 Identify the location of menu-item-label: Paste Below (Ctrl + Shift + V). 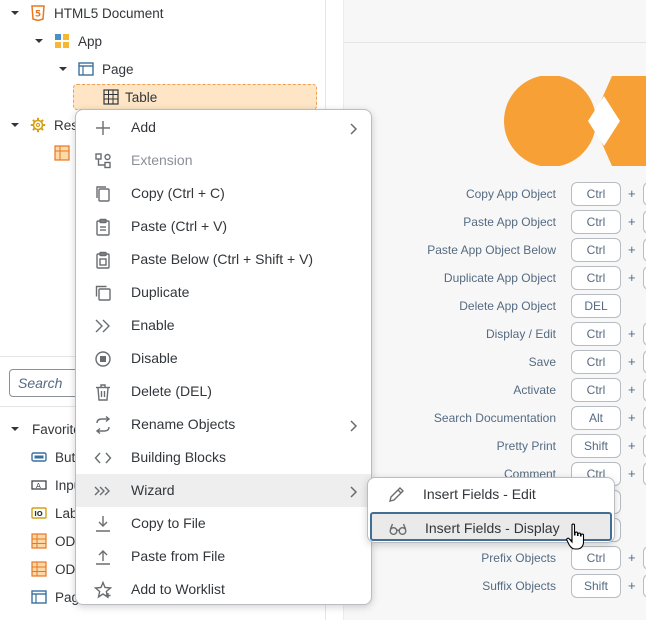
(222, 259).